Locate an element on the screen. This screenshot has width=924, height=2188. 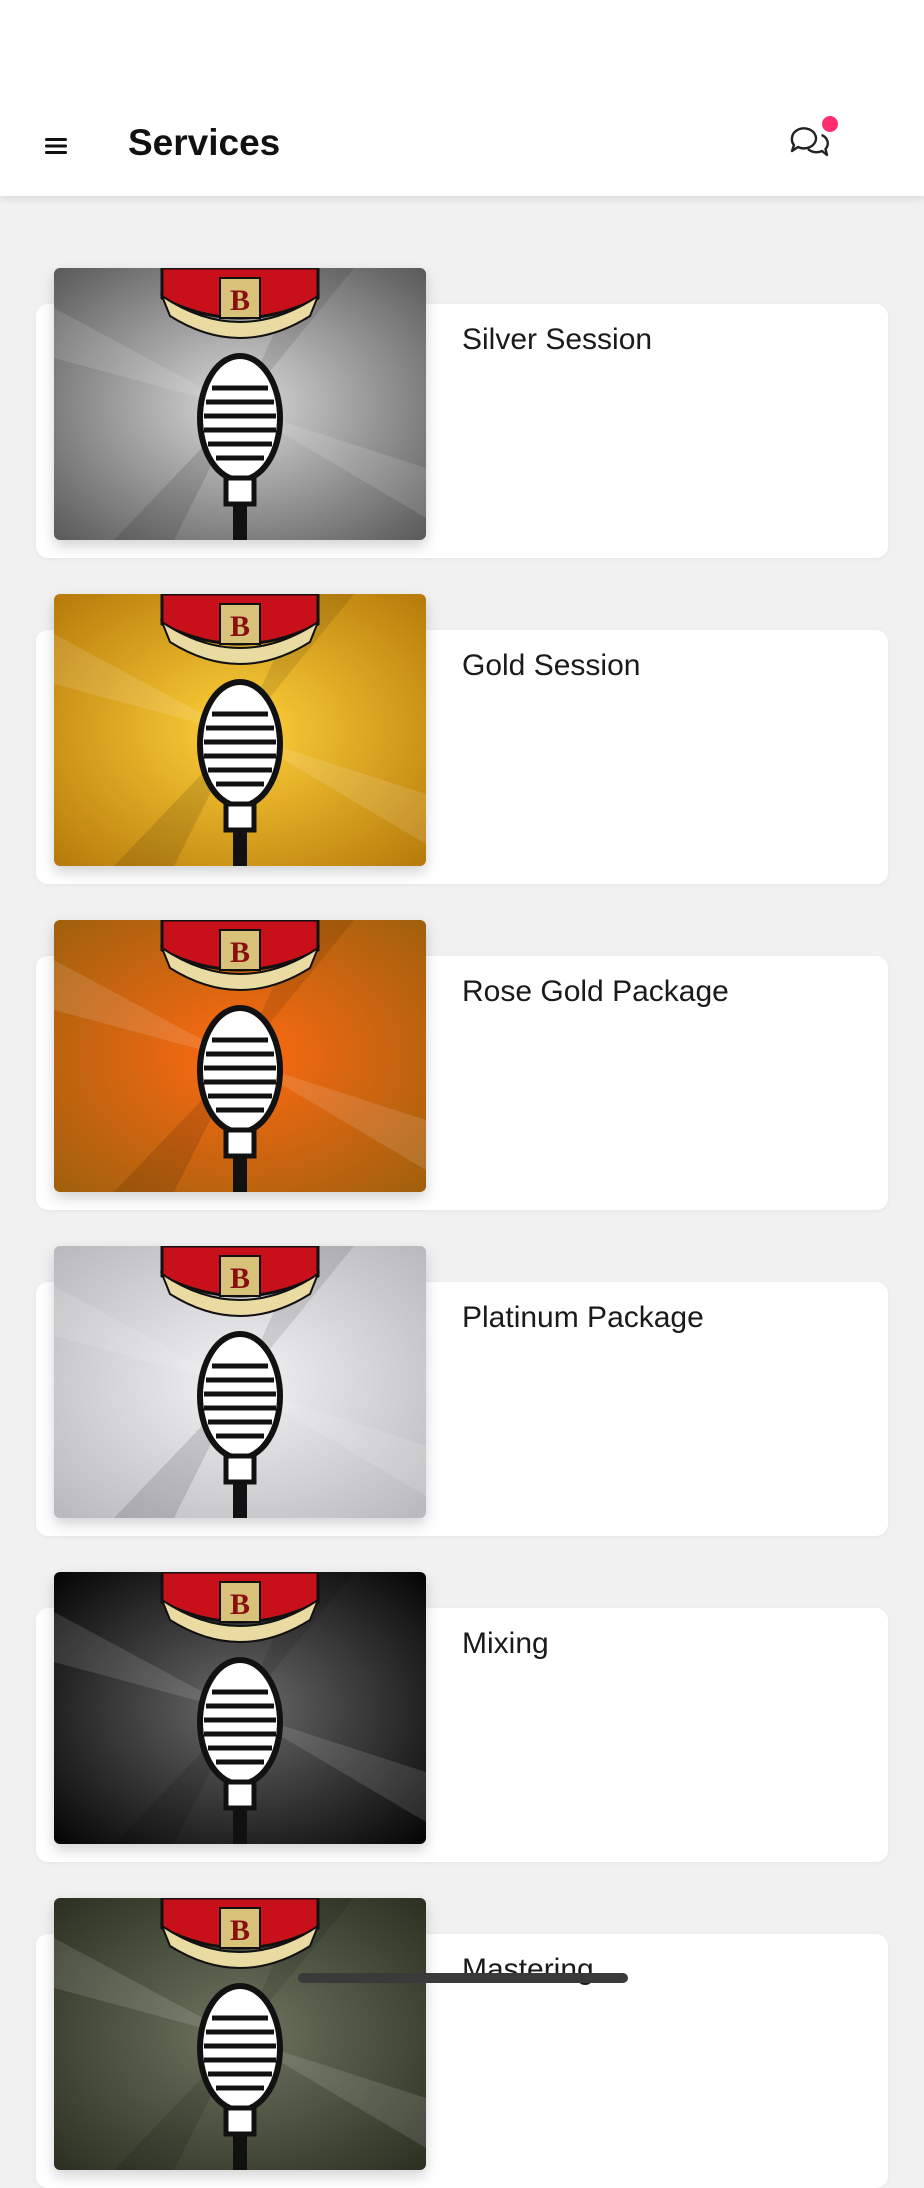
menu-button is located at coordinates (56, 146).